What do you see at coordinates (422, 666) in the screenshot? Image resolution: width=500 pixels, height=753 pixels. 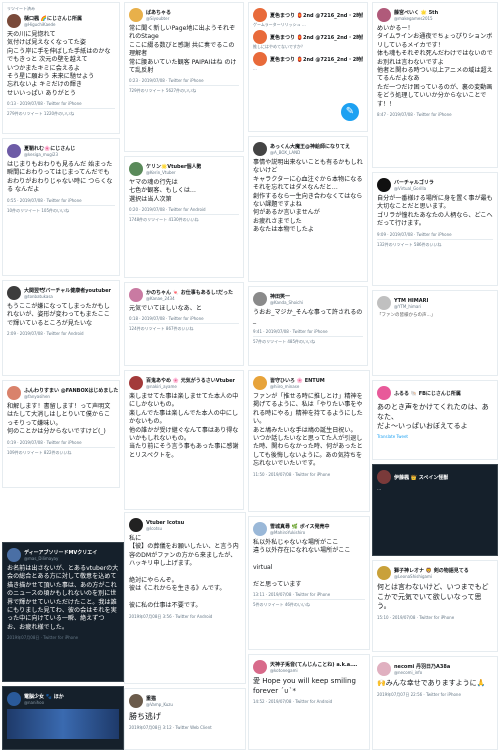 I see `author-name: necomi 丹羽日乃A38a` at bounding box center [422, 666].